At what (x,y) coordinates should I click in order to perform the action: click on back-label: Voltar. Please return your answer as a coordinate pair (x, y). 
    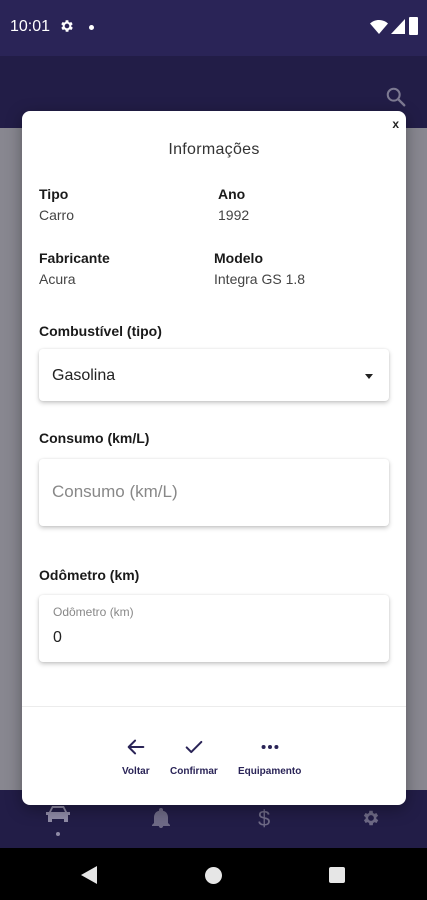
    Looking at the image, I should click on (136, 771).